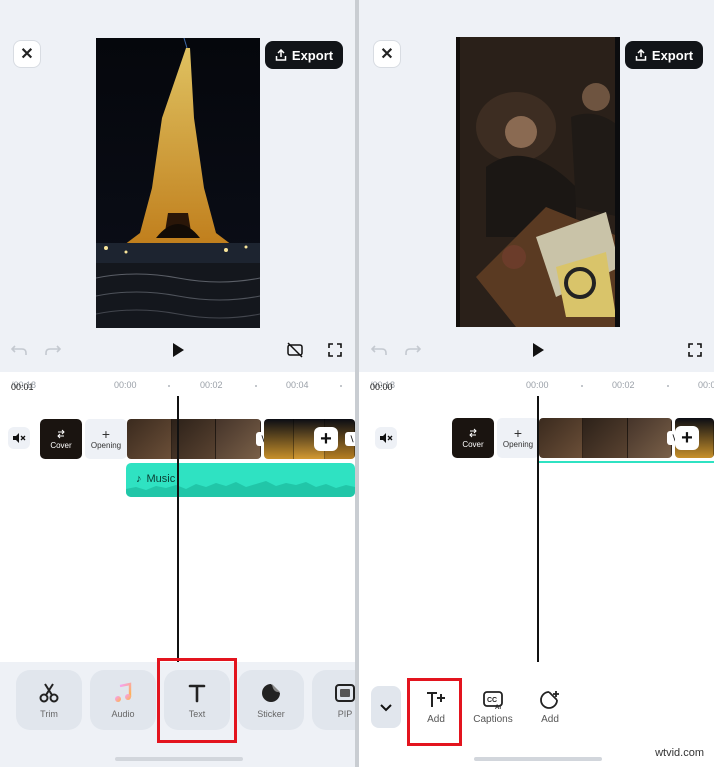  I want to click on captions-ai-icon: CC AI, so click(493, 700).